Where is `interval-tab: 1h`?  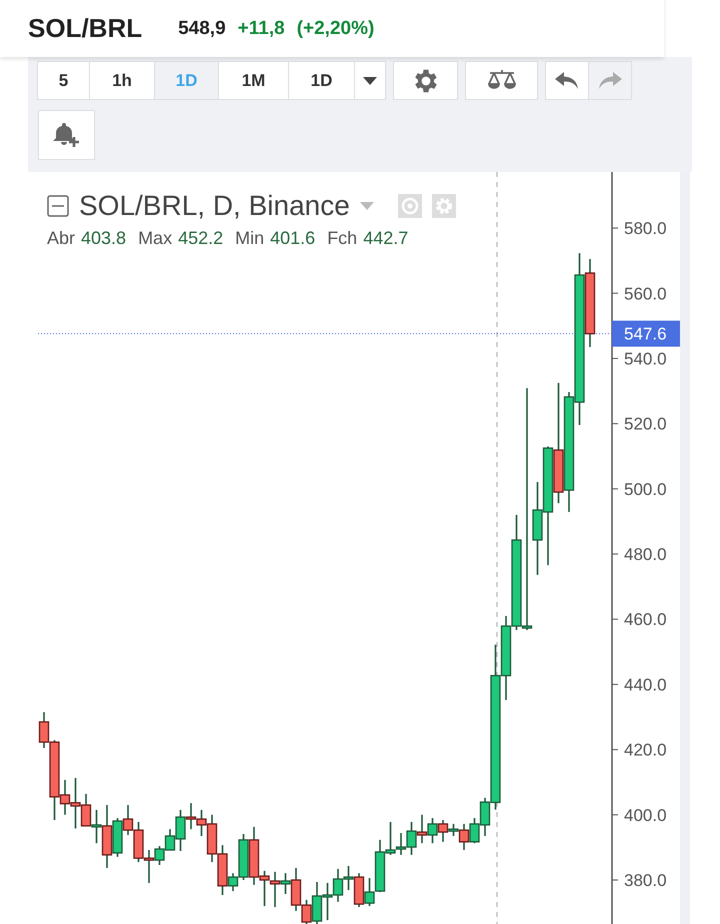
interval-tab: 1h is located at coordinates (122, 80).